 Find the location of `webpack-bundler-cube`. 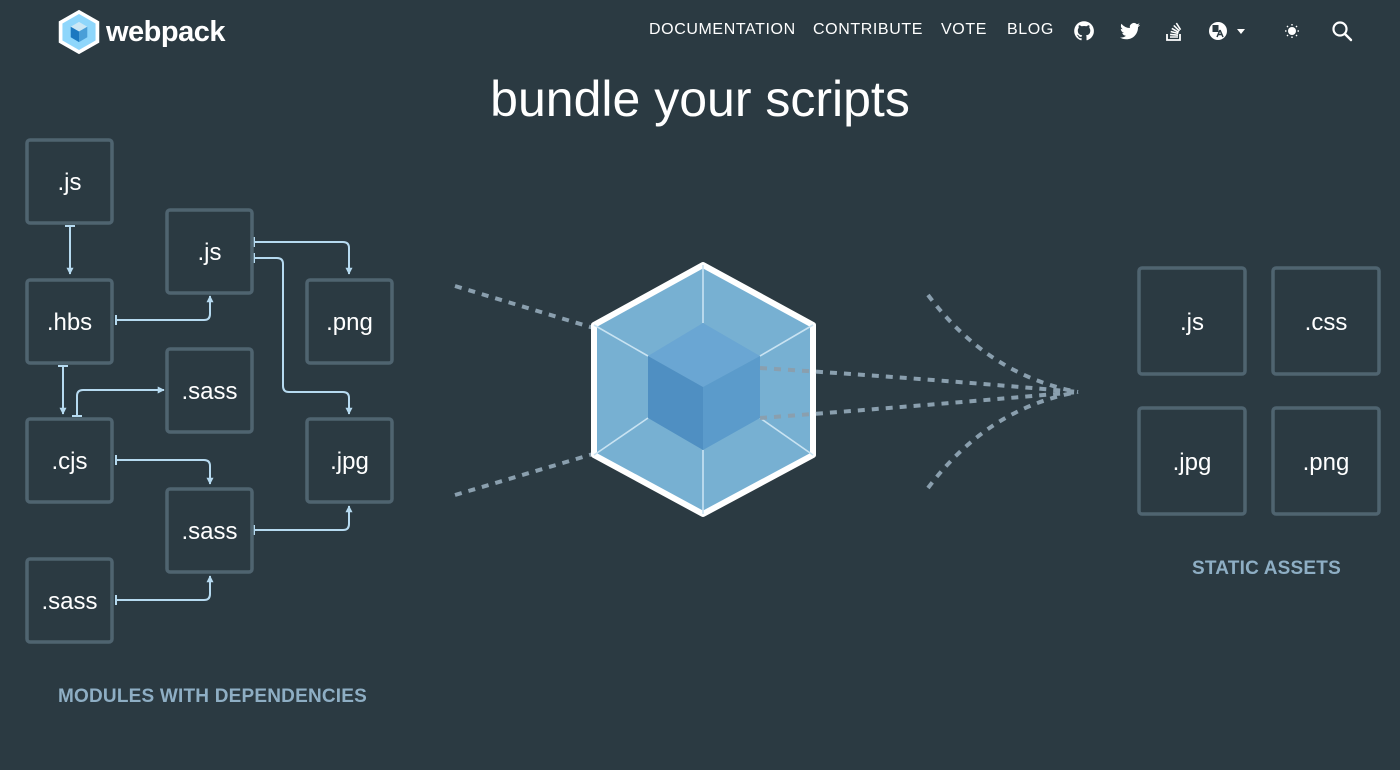

webpack-bundler-cube is located at coordinates (703, 389).